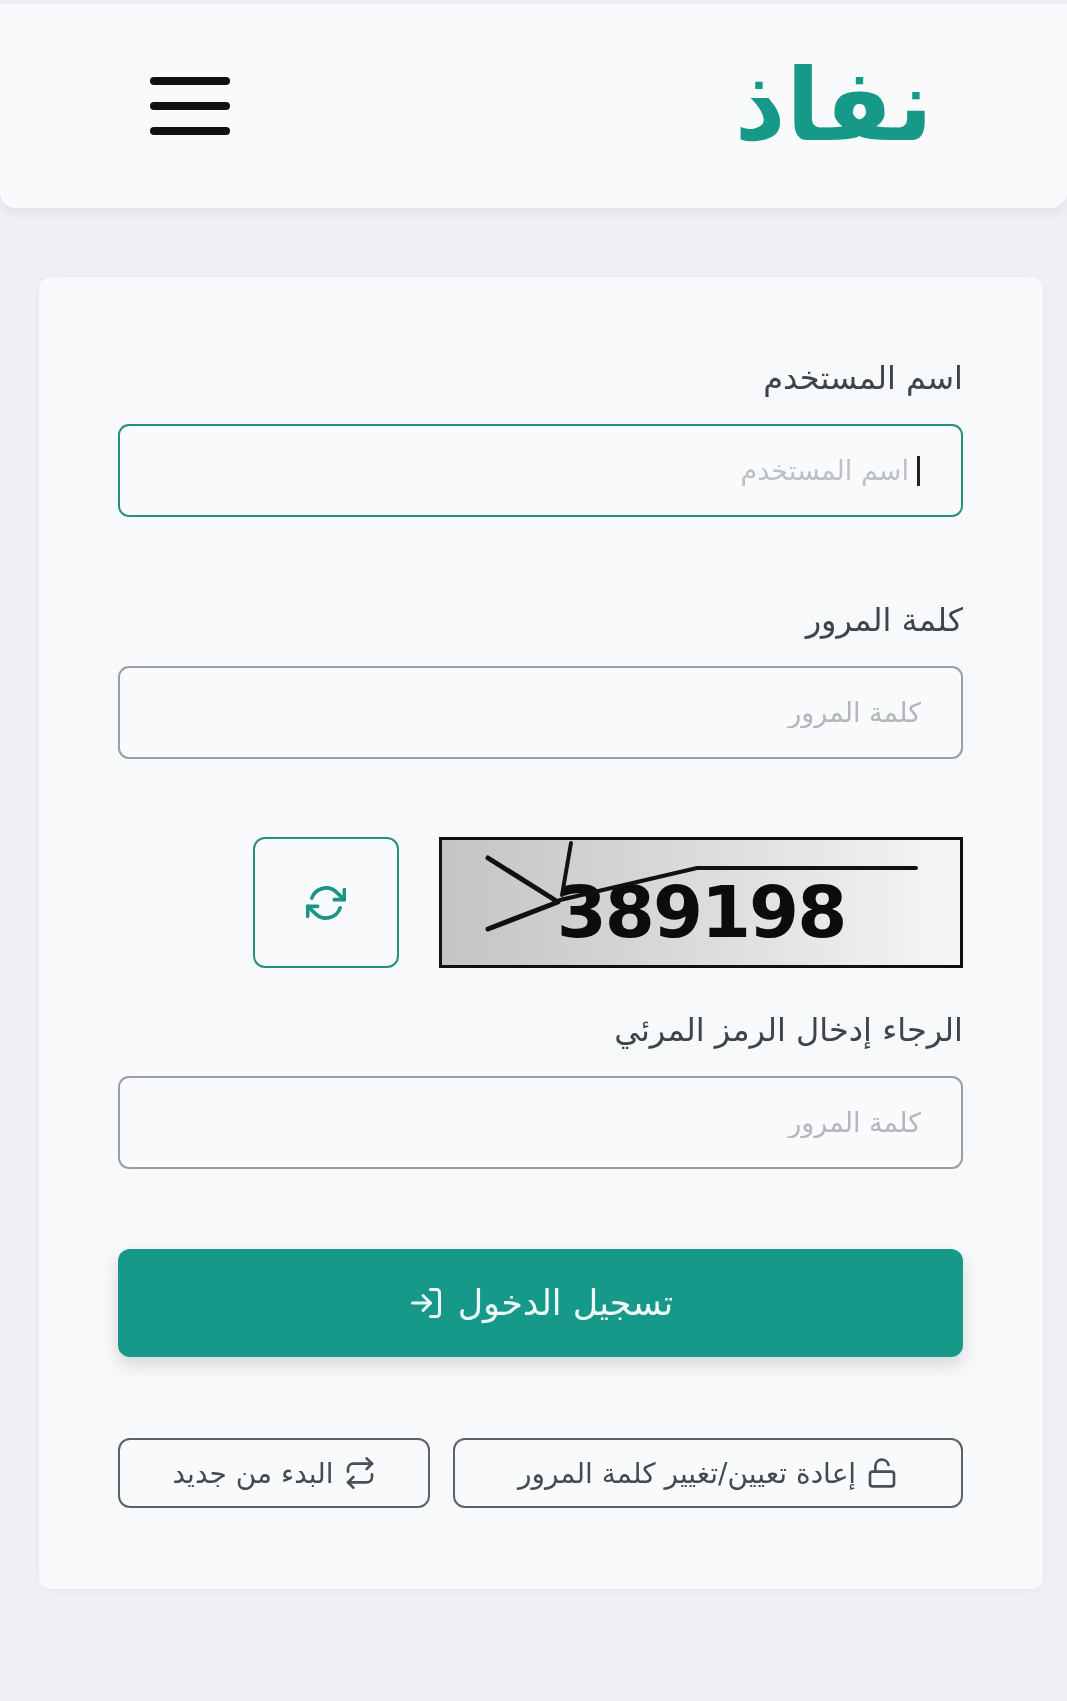 The image size is (1067, 1701). What do you see at coordinates (540, 470) in the screenshot?
I see `input-field: اسم المستخدم` at bounding box center [540, 470].